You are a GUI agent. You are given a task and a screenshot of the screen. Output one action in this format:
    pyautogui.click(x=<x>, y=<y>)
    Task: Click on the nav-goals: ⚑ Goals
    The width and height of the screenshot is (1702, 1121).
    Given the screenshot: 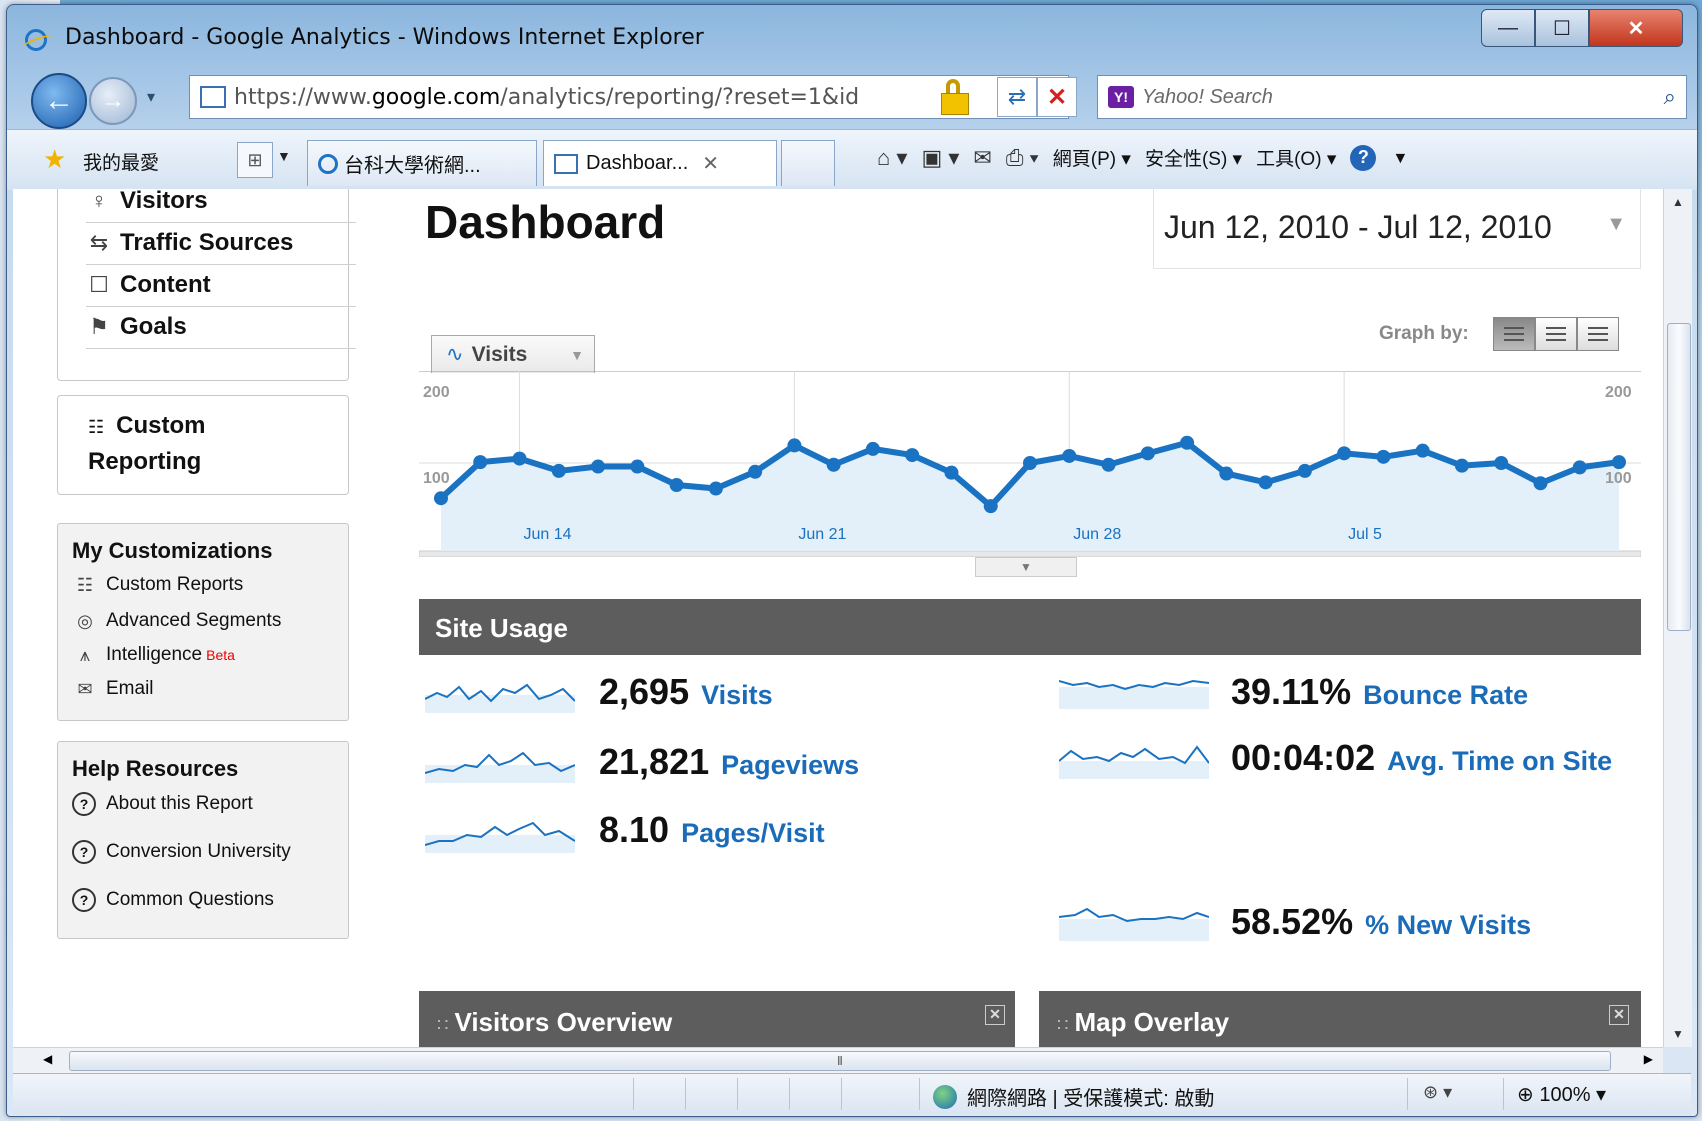 What is the action you would take?
    pyautogui.click(x=221, y=327)
    